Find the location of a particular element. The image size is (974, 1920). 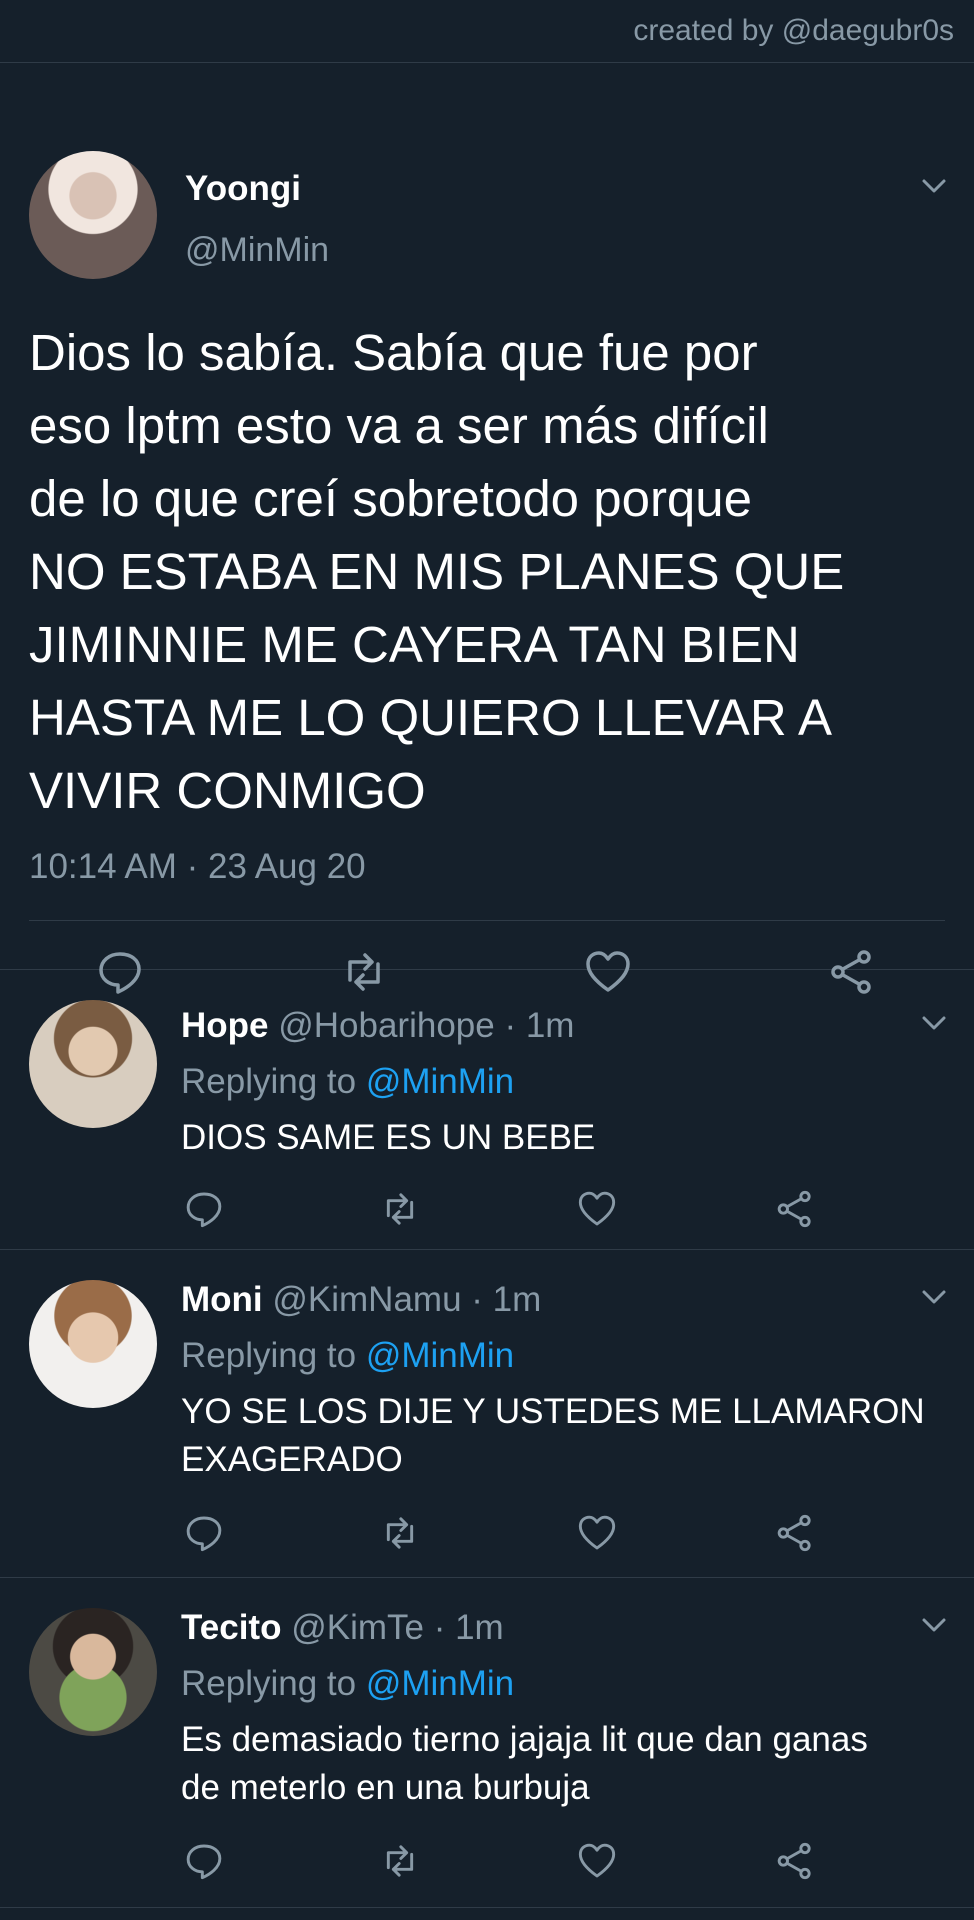

reply-header: Moni @KimNamu · 1m is located at coordinates (361, 1300).